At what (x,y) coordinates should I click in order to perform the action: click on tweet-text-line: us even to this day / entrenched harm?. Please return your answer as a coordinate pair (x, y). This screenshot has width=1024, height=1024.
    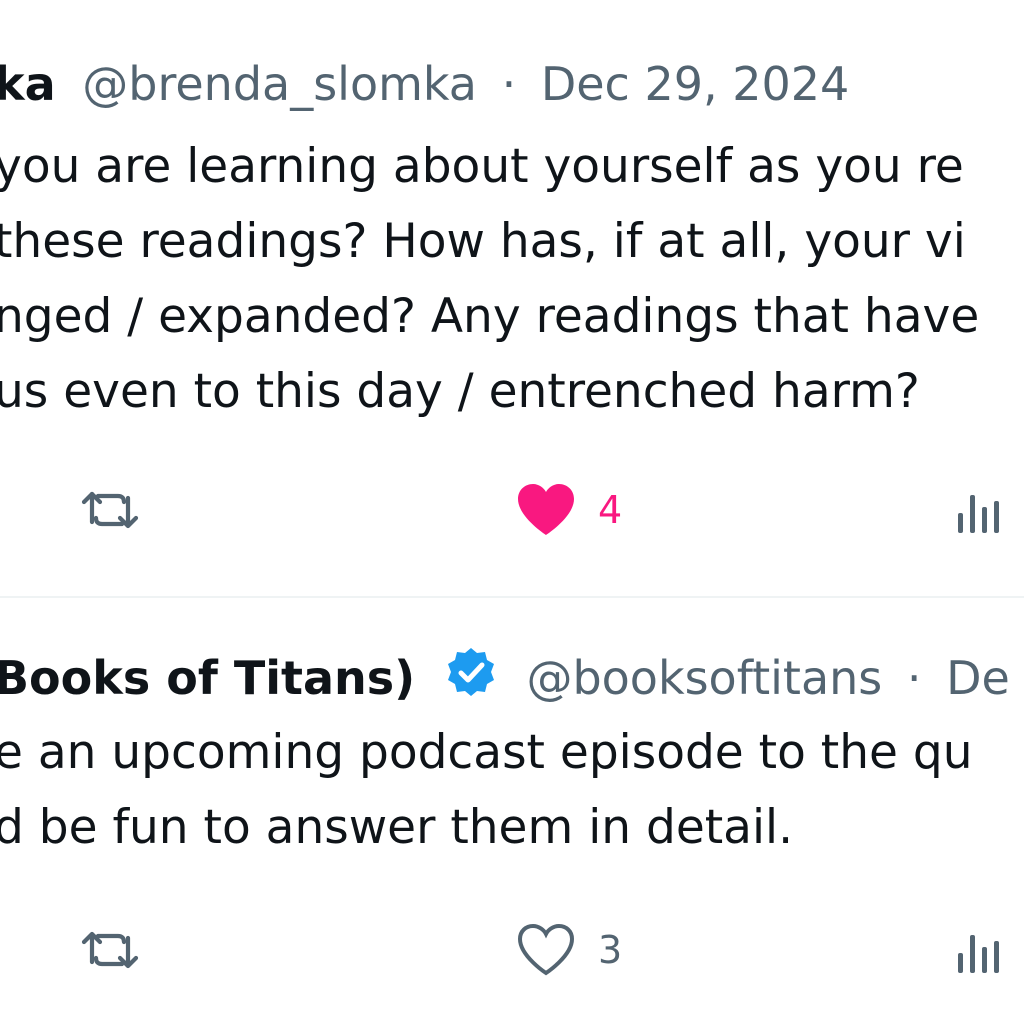
    Looking at the image, I should click on (460, 391).